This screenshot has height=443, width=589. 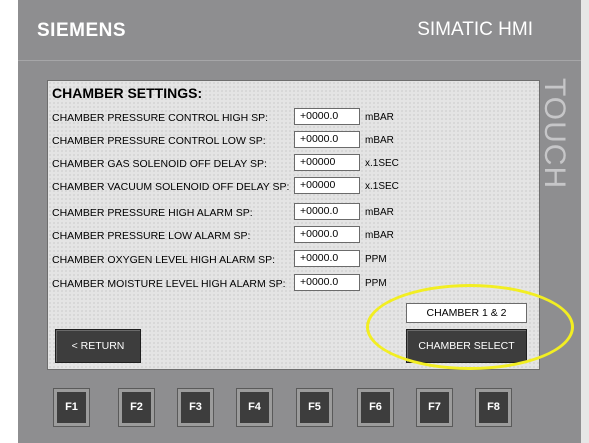 I want to click on bezel-divider, so click(x=299, y=60).